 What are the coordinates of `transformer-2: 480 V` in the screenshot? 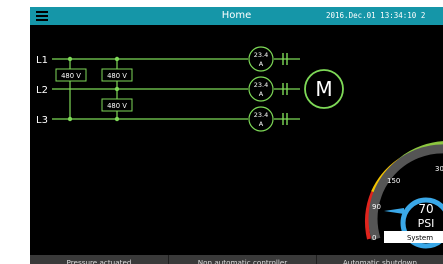 It's located at (117, 75).